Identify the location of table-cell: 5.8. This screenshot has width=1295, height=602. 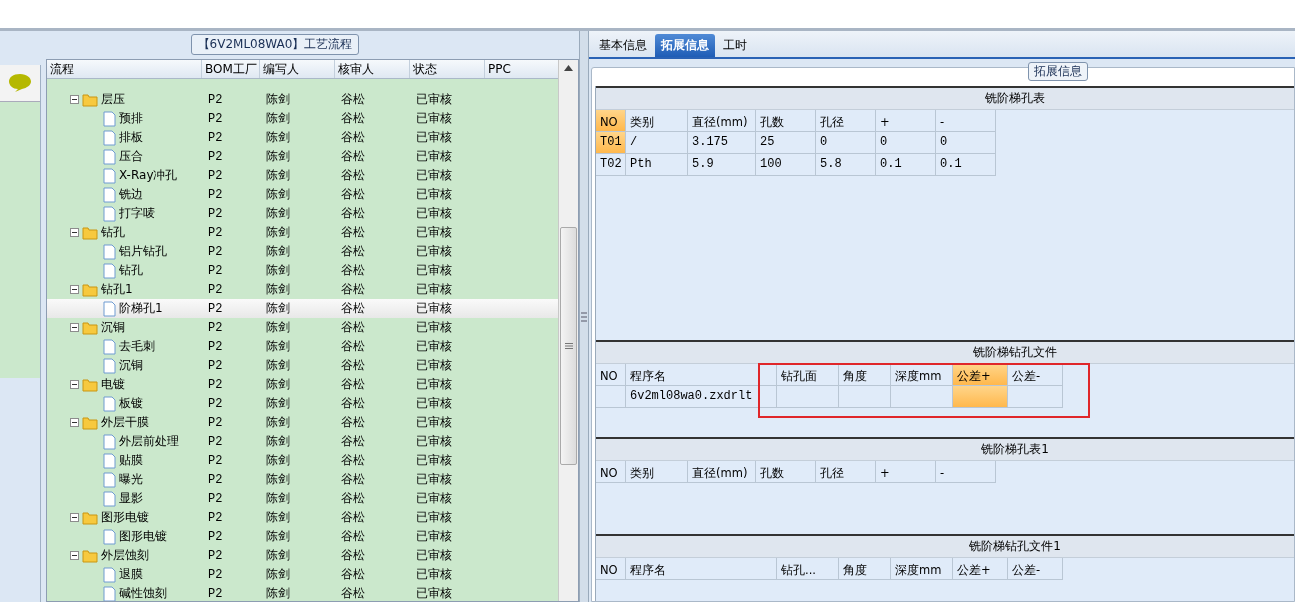
(846, 165).